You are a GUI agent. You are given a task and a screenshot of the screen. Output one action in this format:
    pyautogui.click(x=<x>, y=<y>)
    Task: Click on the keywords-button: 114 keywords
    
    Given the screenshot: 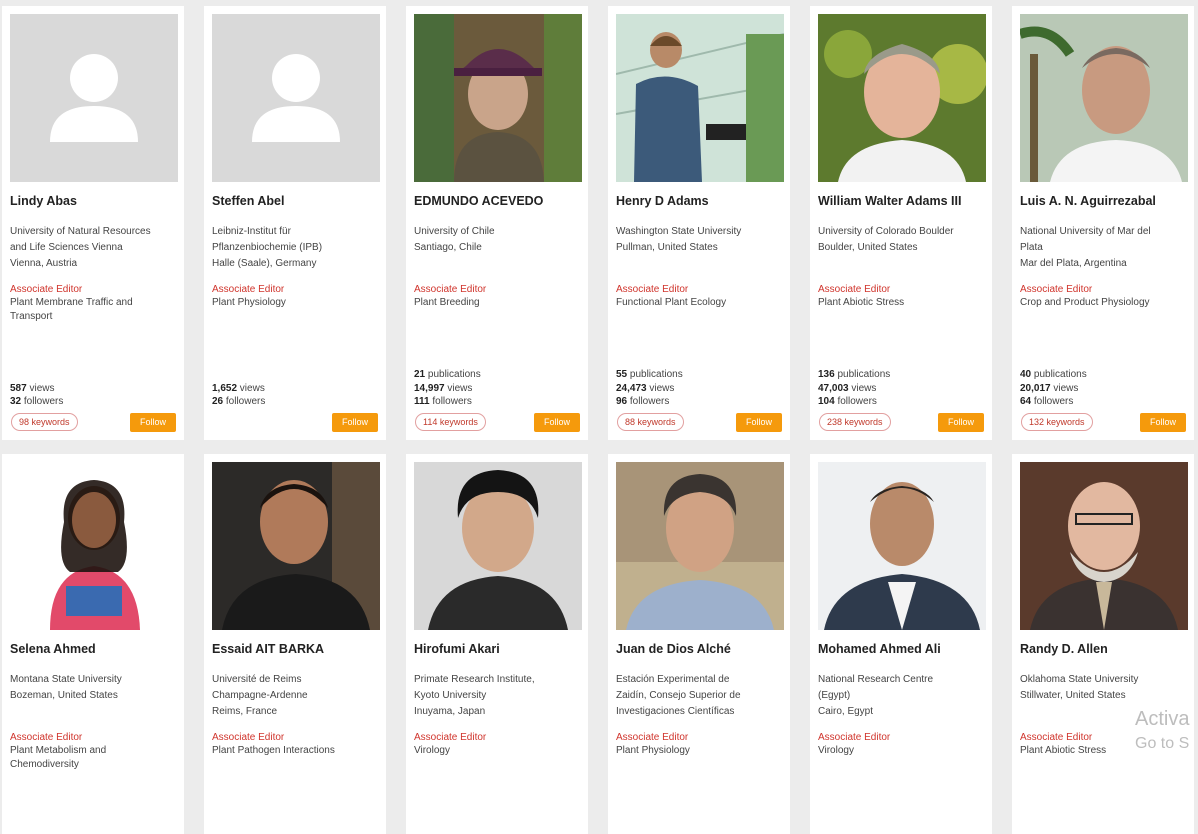 What is the action you would take?
    pyautogui.click(x=450, y=422)
    